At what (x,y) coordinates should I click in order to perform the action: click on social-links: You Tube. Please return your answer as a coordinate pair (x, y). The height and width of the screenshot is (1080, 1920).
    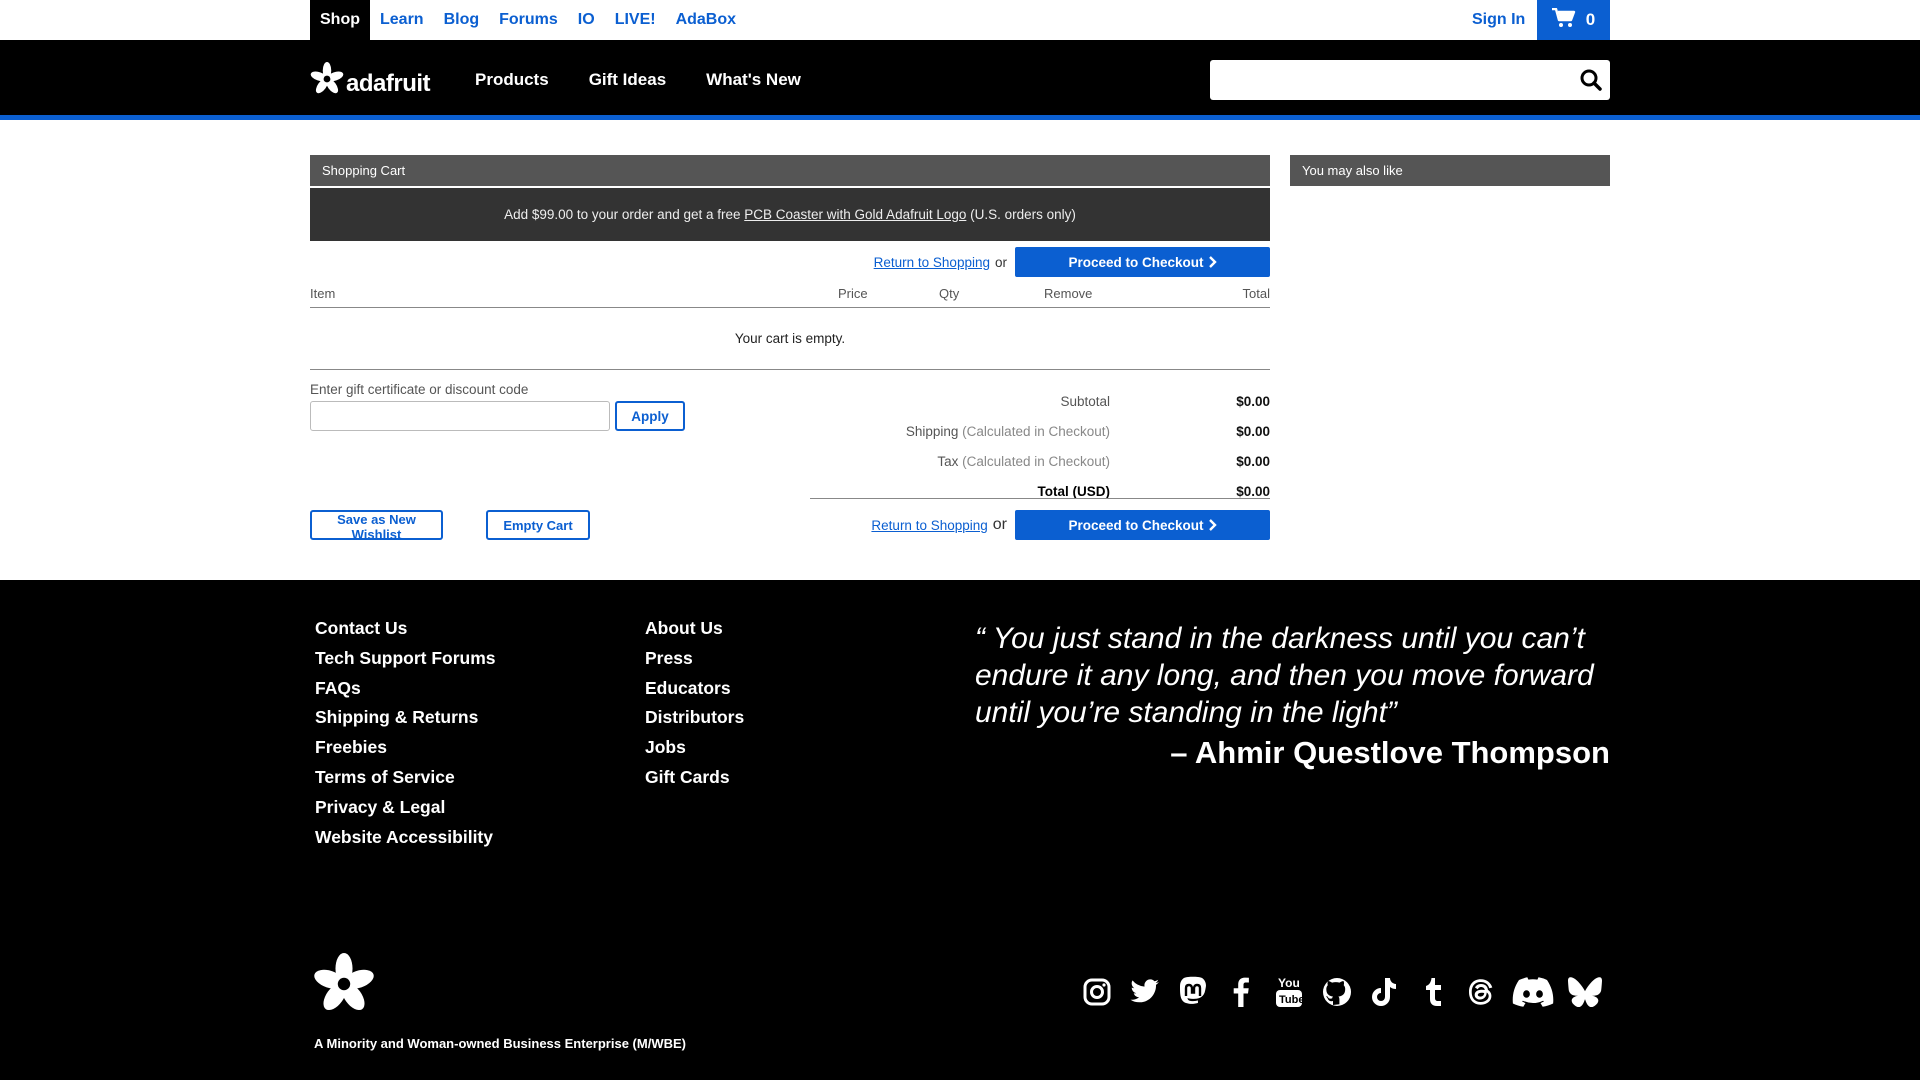
    Looking at the image, I should click on (1341, 992).